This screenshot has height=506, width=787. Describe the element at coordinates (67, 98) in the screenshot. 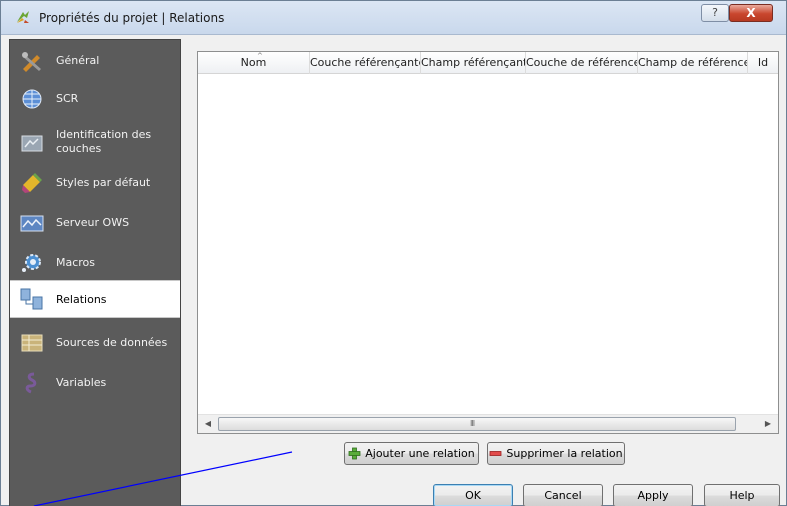

I see `sidebar-item-label: SCR` at that location.